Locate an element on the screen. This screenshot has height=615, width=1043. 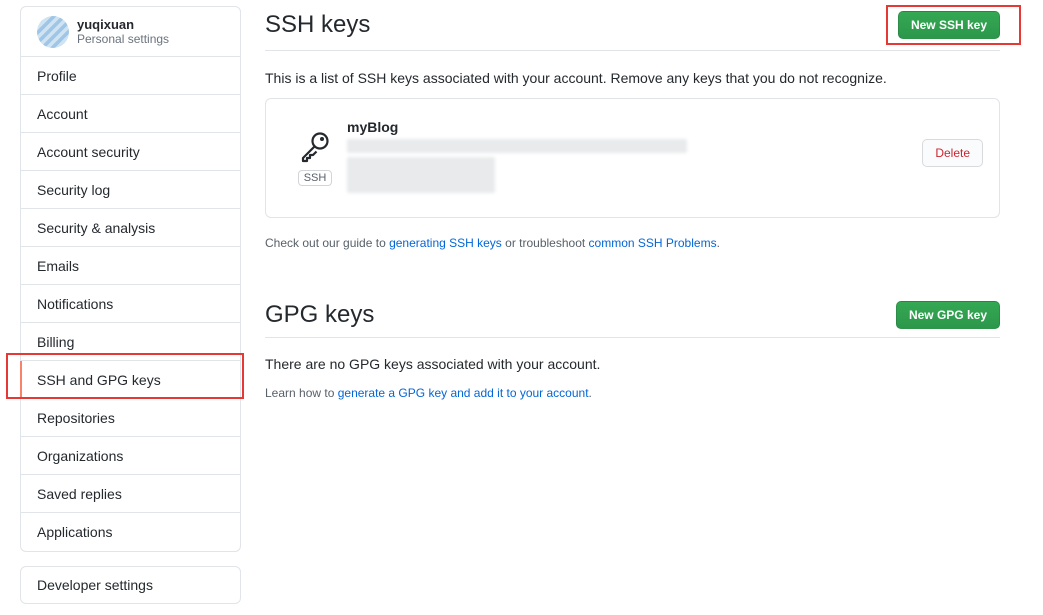
sidebar-item-repositories: Repositories is located at coordinates (130, 418).